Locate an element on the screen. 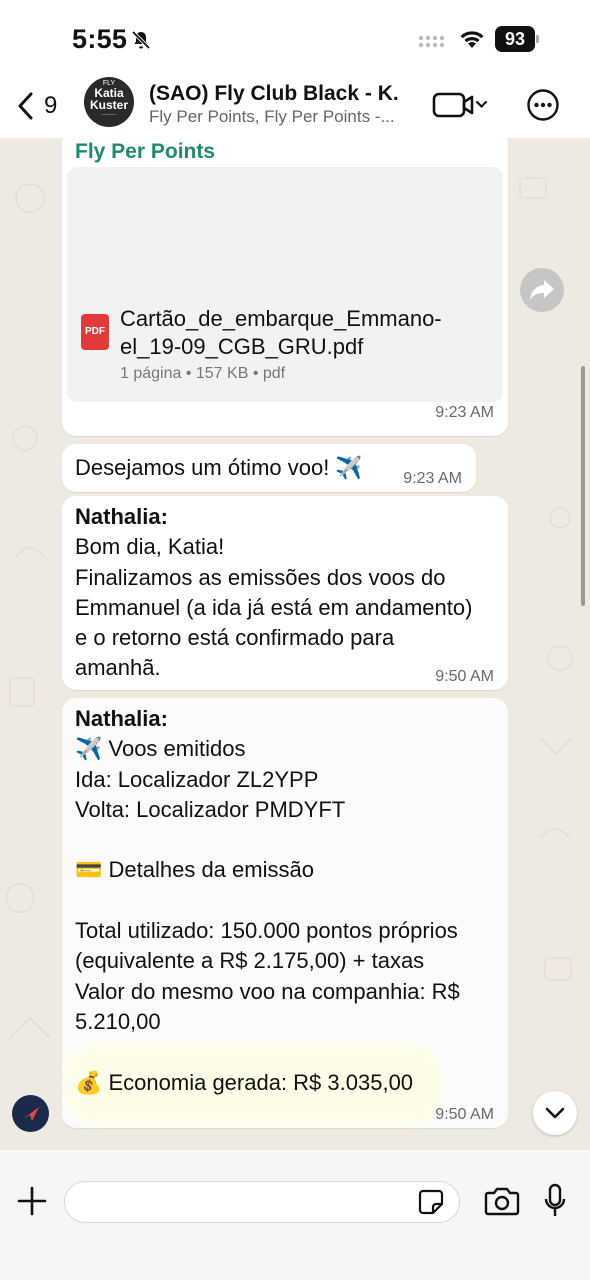 This screenshot has height=1280, width=590. message-compose-bar is located at coordinates (295, 1215).